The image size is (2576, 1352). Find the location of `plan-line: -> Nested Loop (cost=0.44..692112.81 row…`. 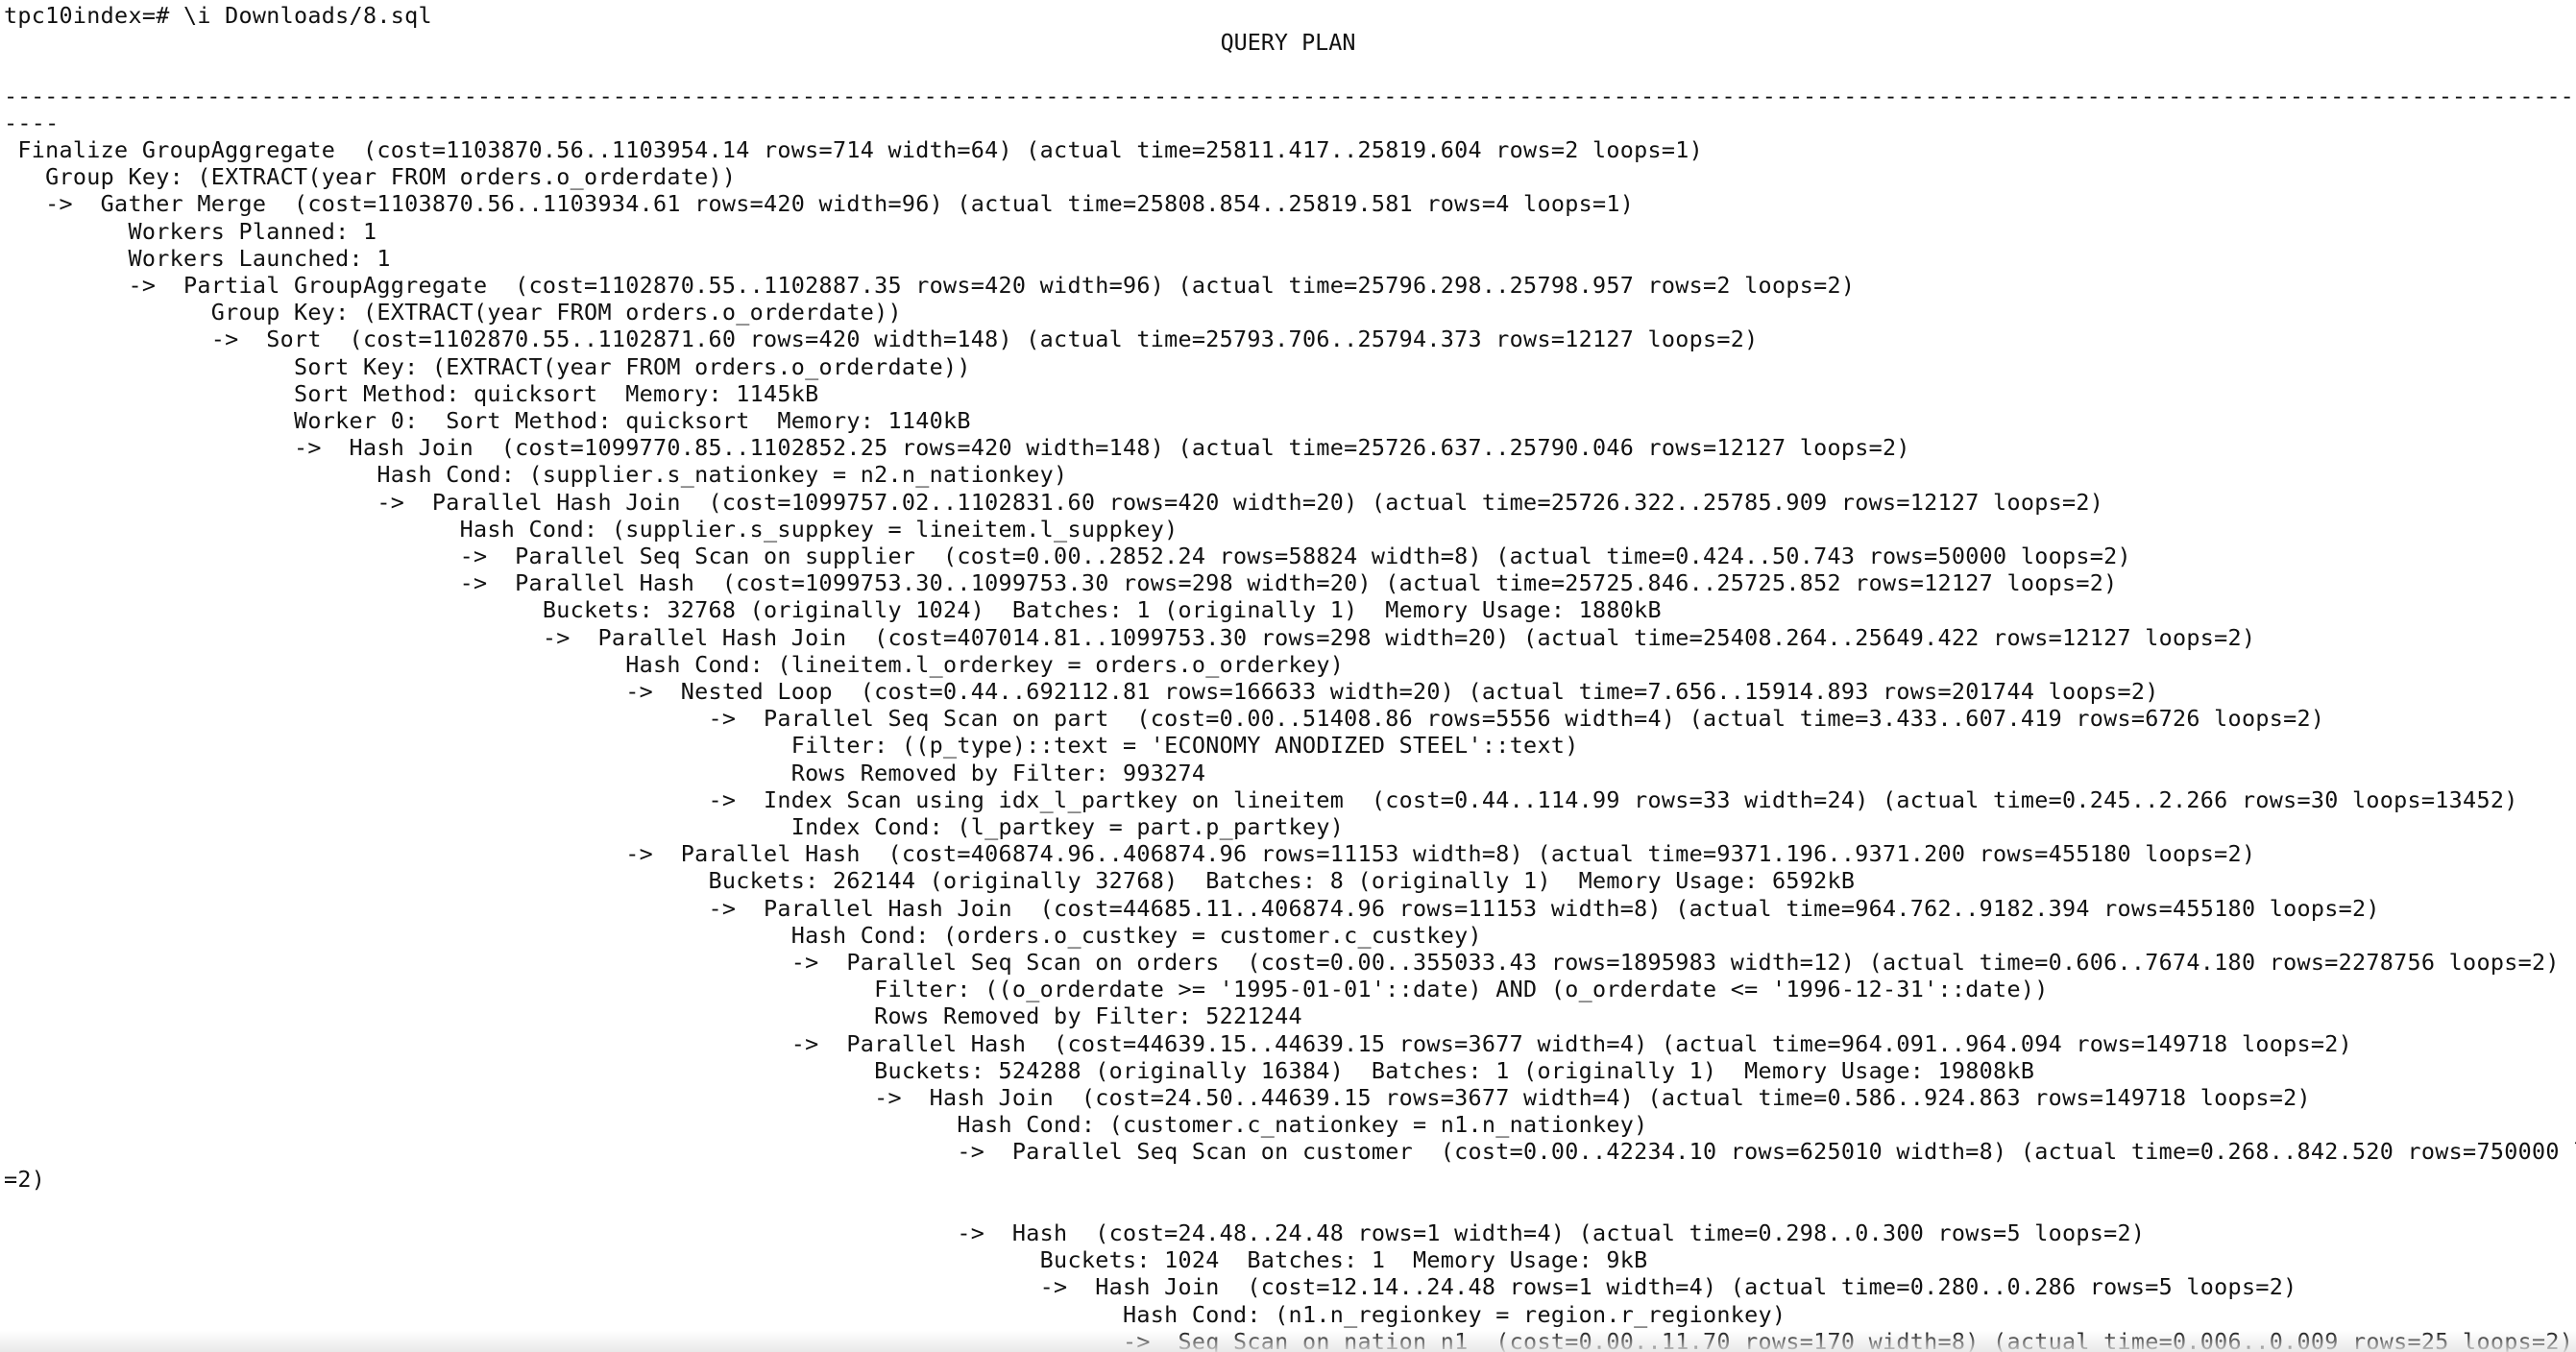

plan-line: -> Nested Loop (cost=0.44..692112.81 row… is located at coordinates (1081, 691).